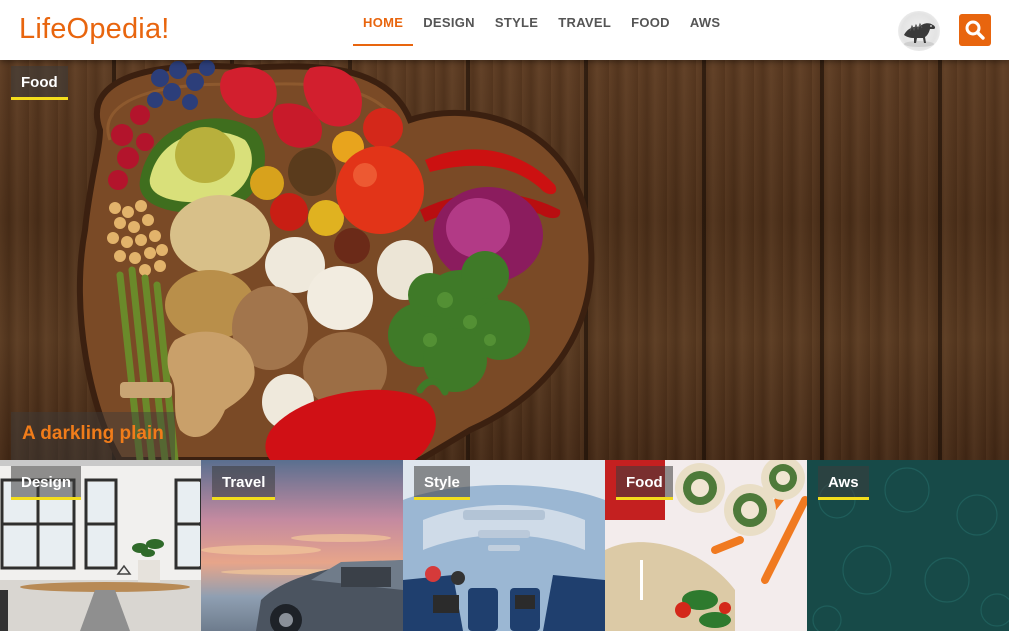 This screenshot has height=631, width=1009. I want to click on article-card-style: Style, so click(504, 545).